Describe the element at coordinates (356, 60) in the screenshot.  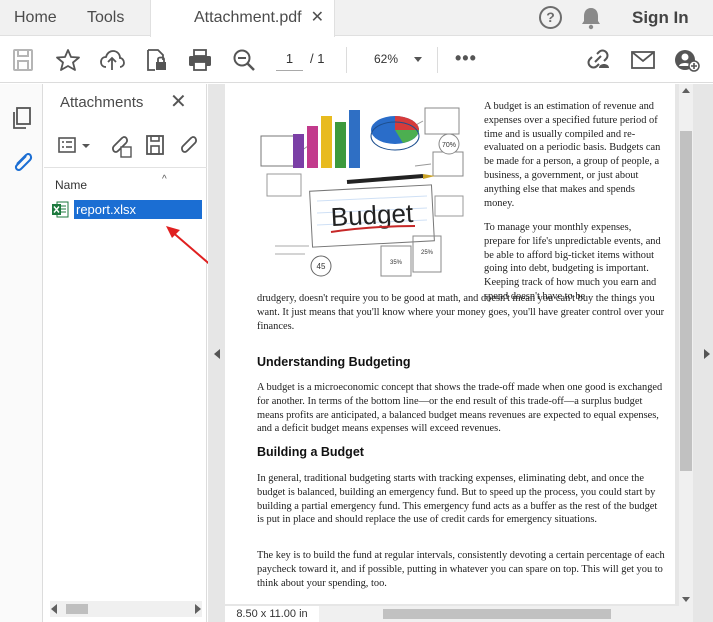
I see `toolbar: 1 / 1 62% •••` at that location.